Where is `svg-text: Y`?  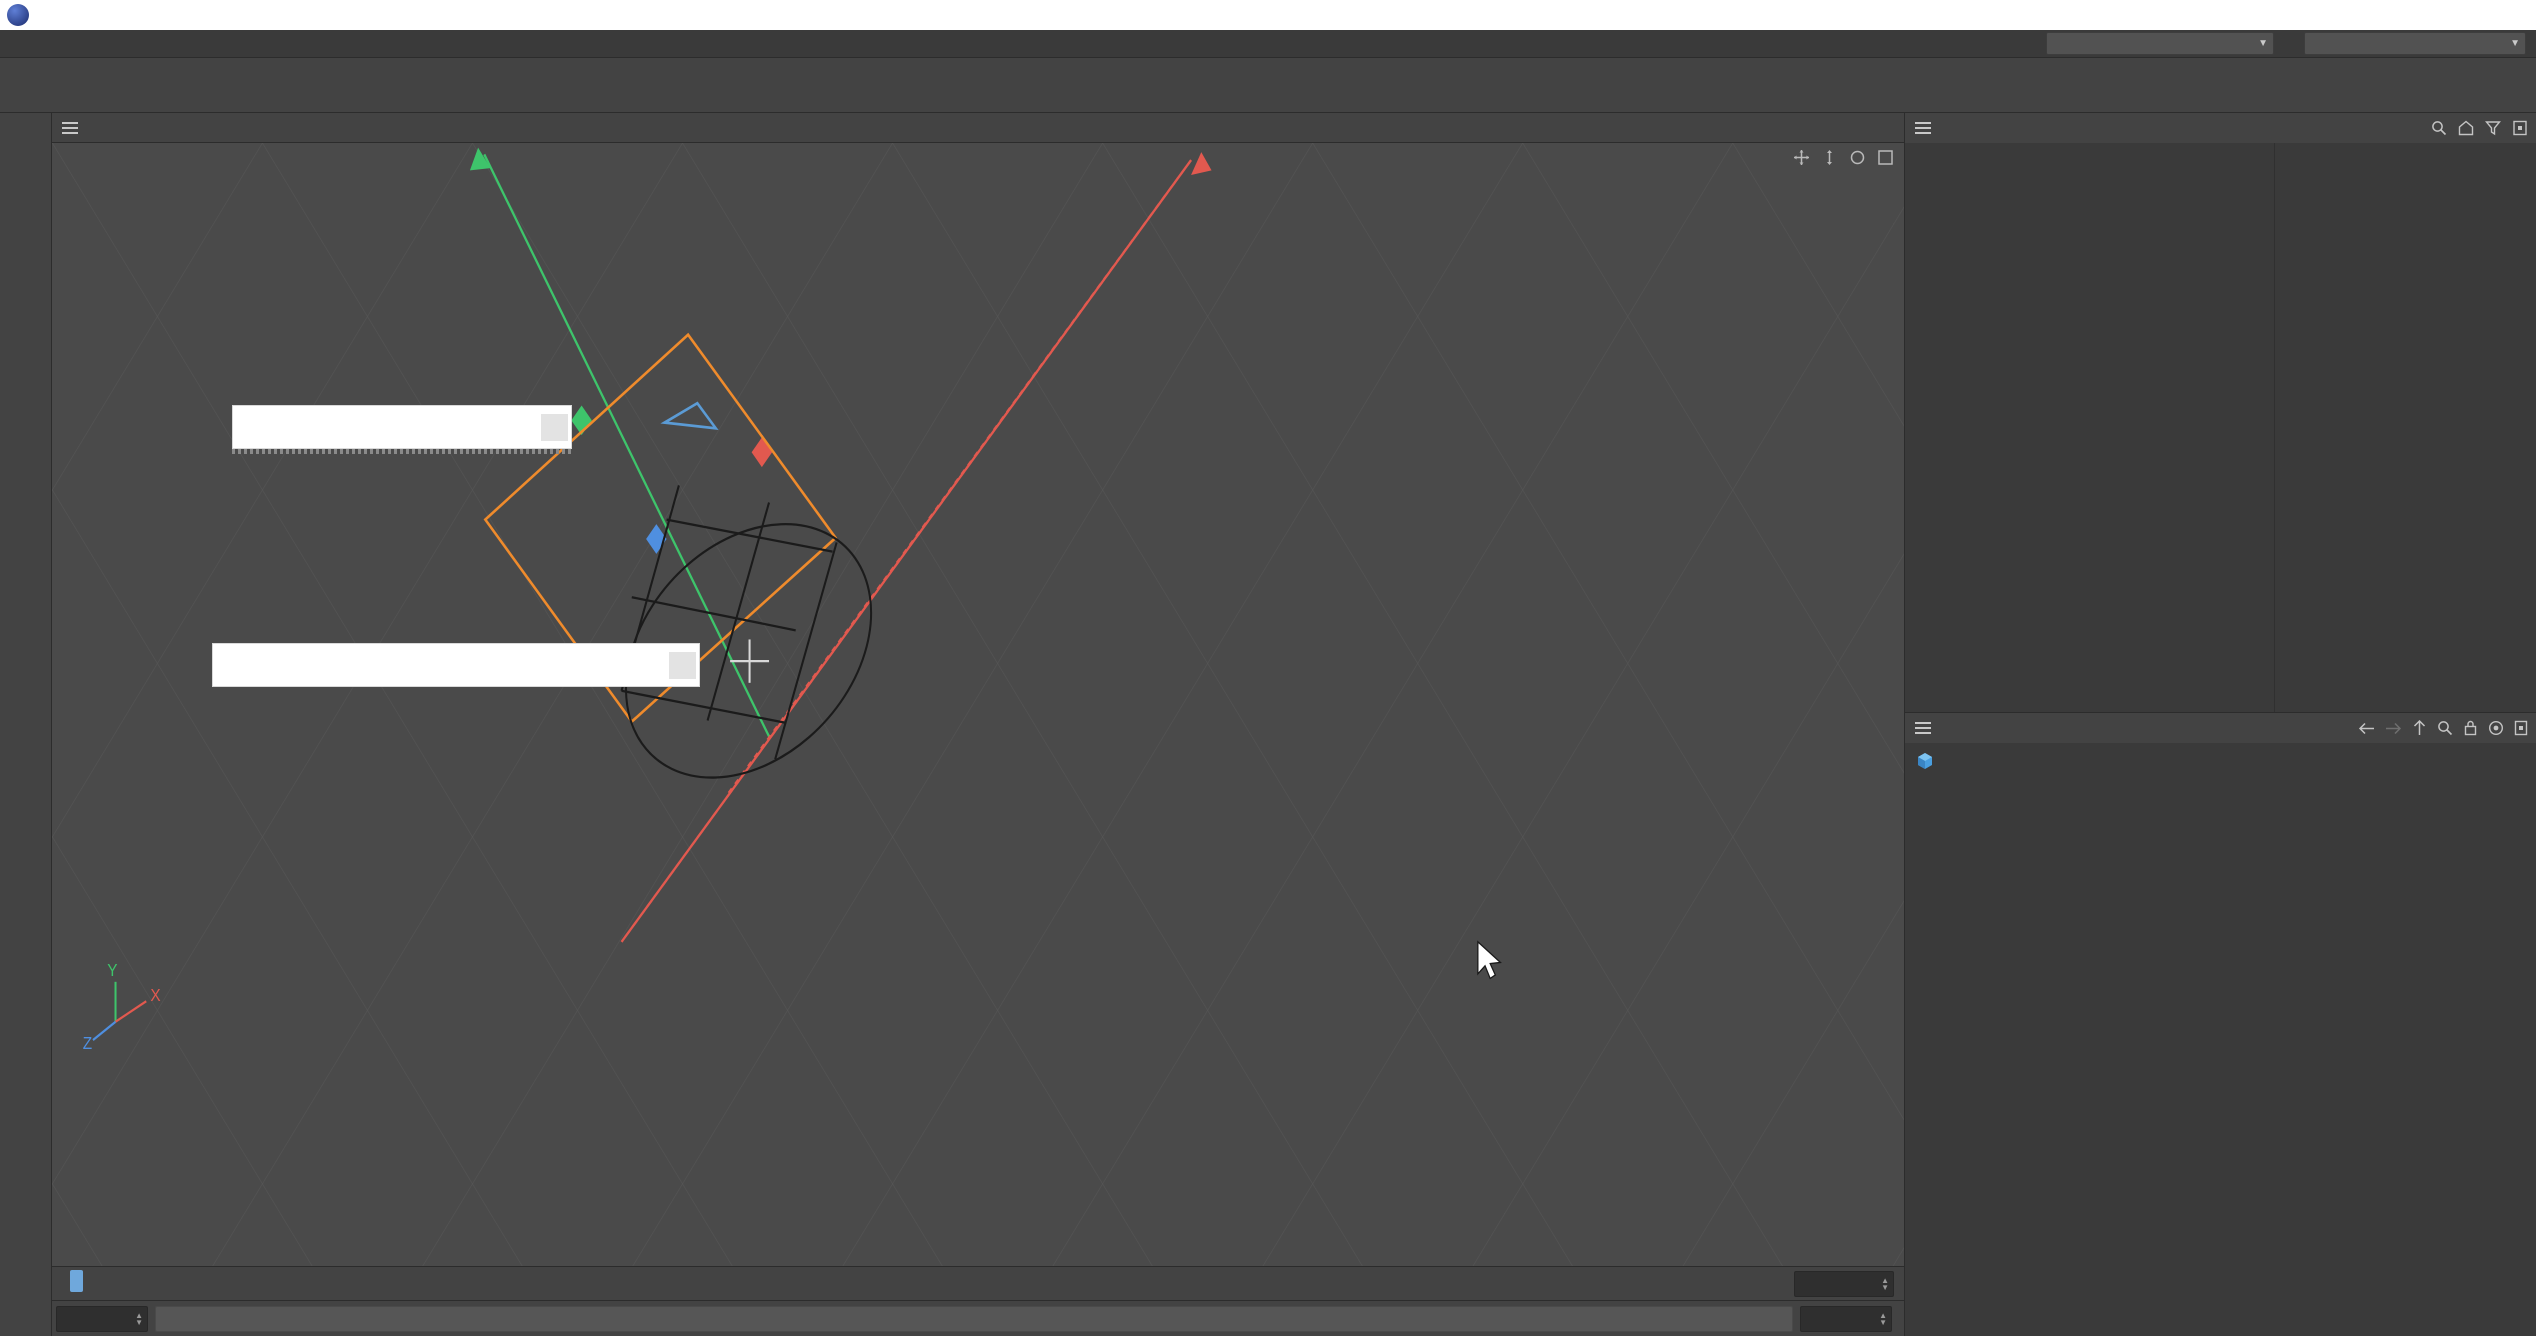 svg-text: Y is located at coordinates (112, 970).